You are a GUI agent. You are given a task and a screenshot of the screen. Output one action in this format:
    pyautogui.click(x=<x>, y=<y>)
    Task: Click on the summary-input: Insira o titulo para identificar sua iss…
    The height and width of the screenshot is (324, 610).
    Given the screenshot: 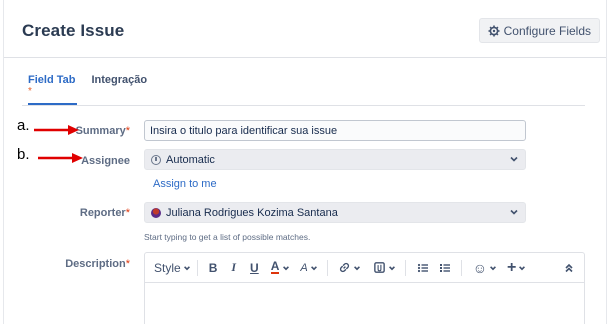 What is the action you would take?
    pyautogui.click(x=335, y=130)
    